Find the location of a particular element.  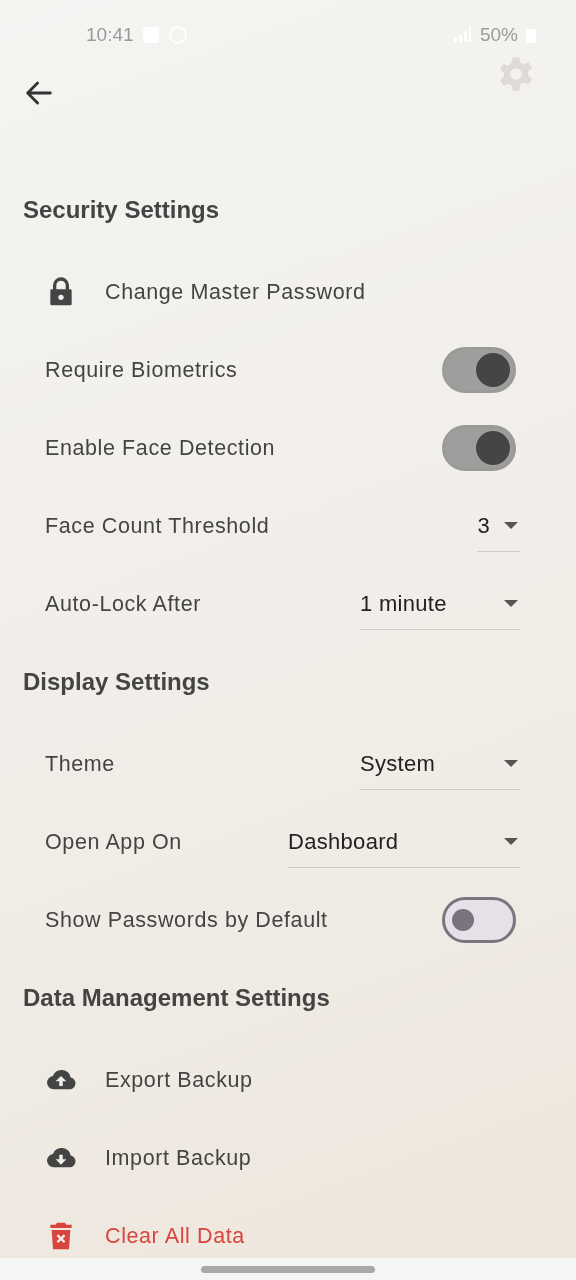

setting-label: Show Passwords by Default is located at coordinates (187, 920).